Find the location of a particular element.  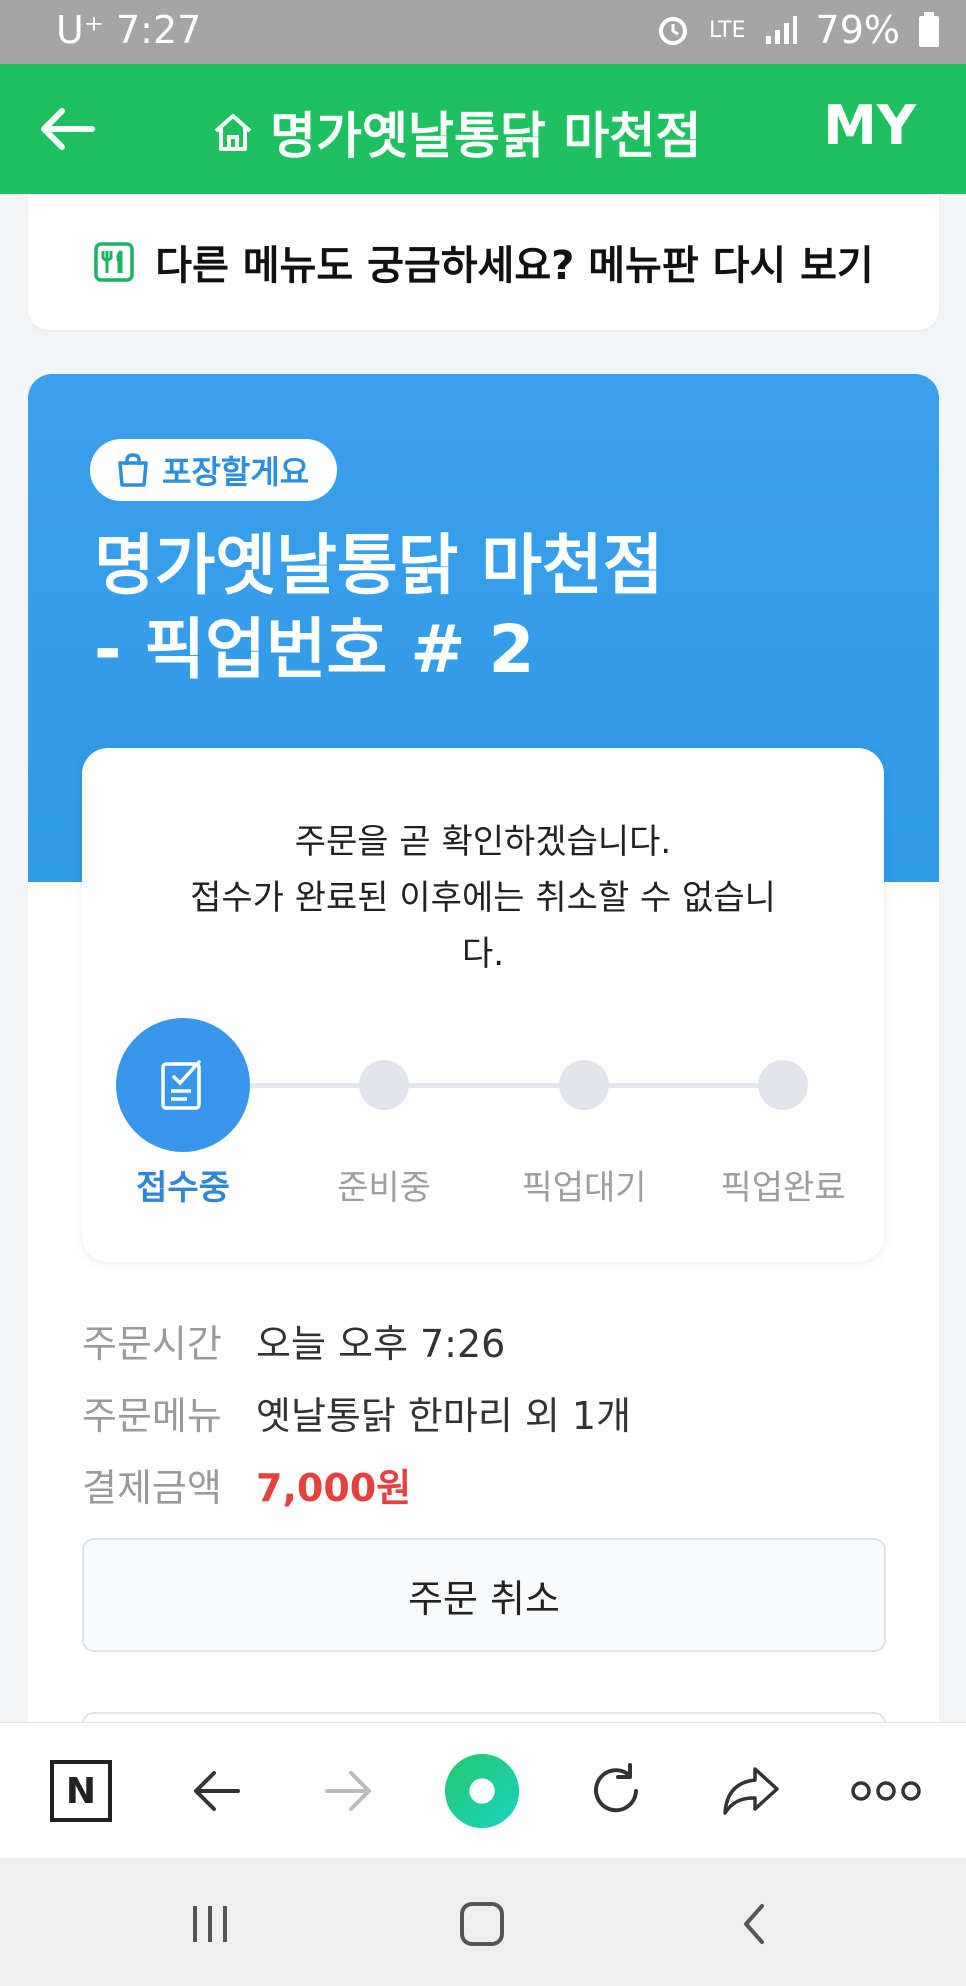

status-bar: U⁺ 7:27 LTE 79% is located at coordinates (483, 32).